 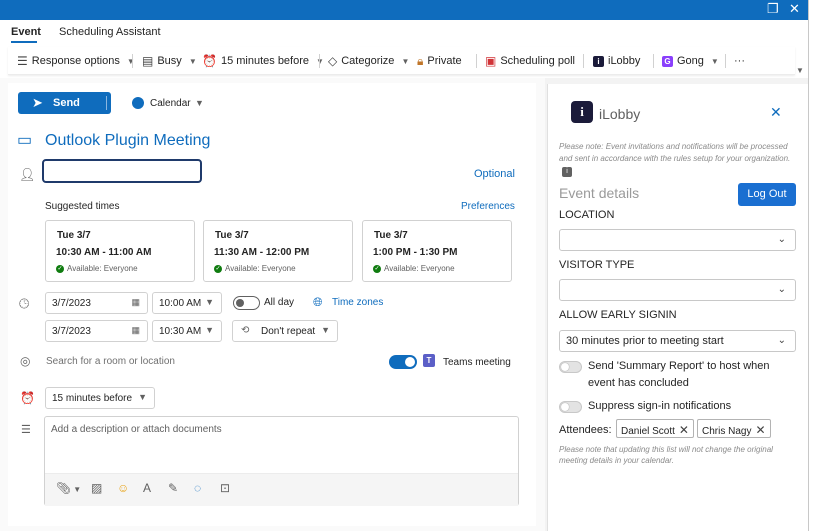 I want to click on summary-report-toggle, so click(x=570, y=367).